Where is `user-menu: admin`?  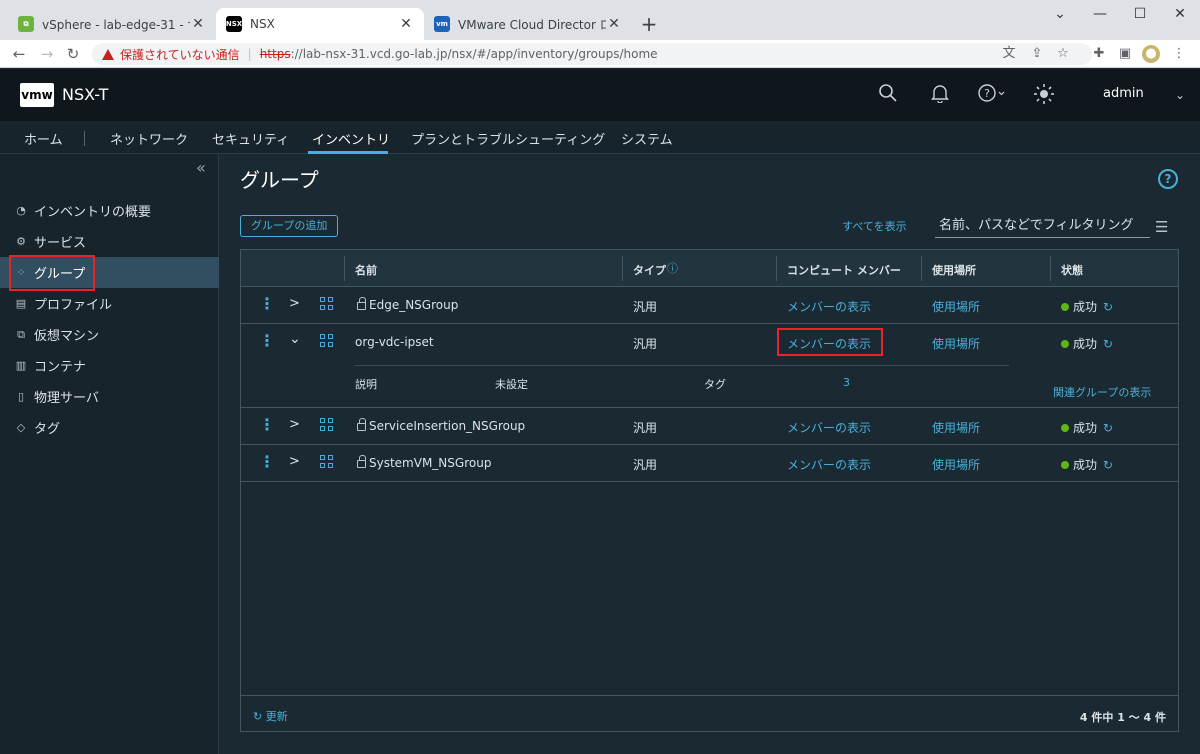 user-menu: admin is located at coordinates (1123, 93).